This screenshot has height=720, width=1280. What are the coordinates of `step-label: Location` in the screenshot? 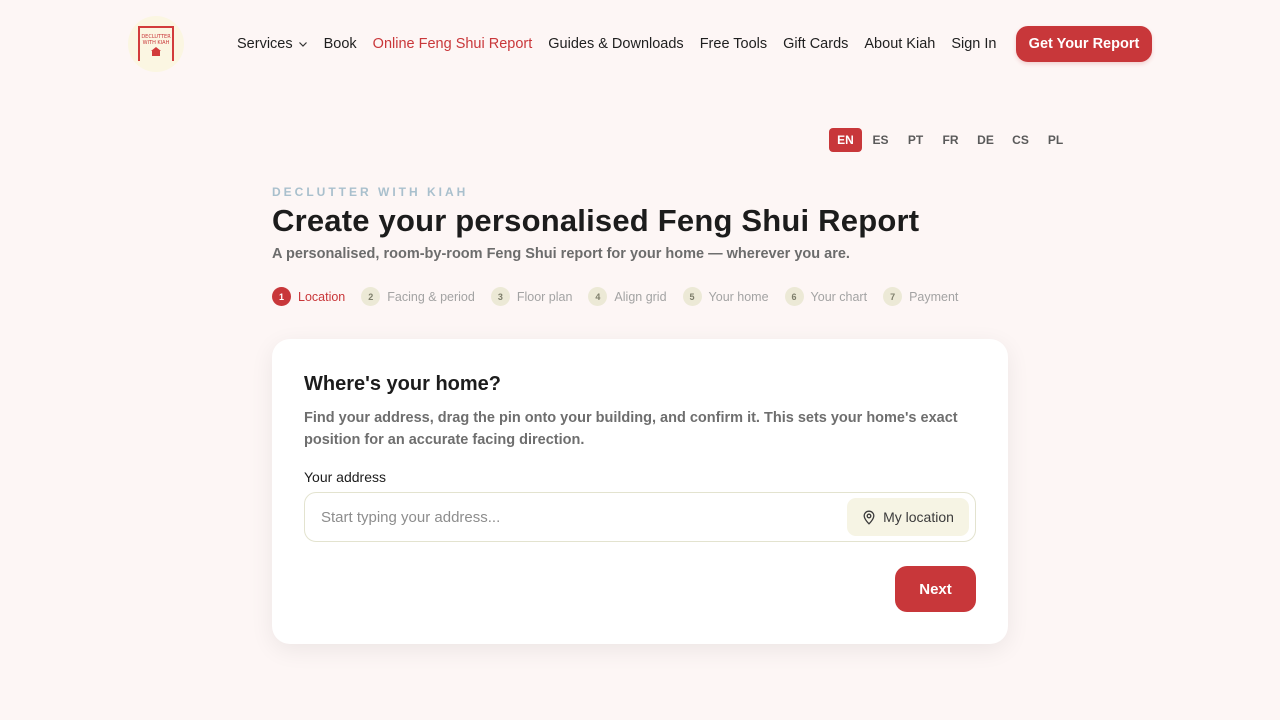 It's located at (322, 296).